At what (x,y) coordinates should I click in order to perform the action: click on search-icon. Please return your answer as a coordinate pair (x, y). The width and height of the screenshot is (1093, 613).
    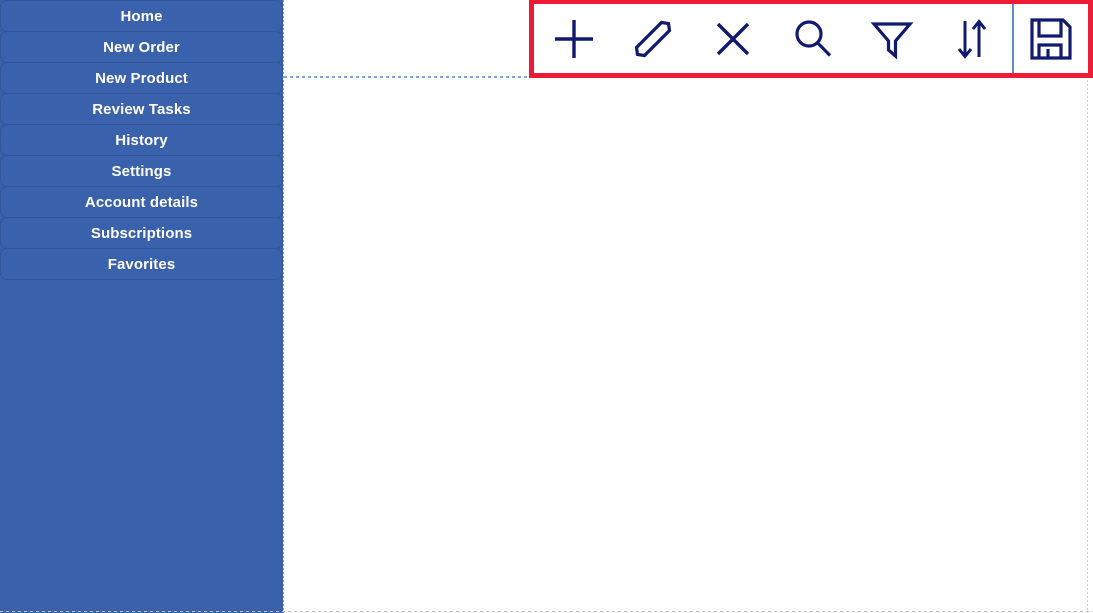
    Looking at the image, I should click on (813, 39).